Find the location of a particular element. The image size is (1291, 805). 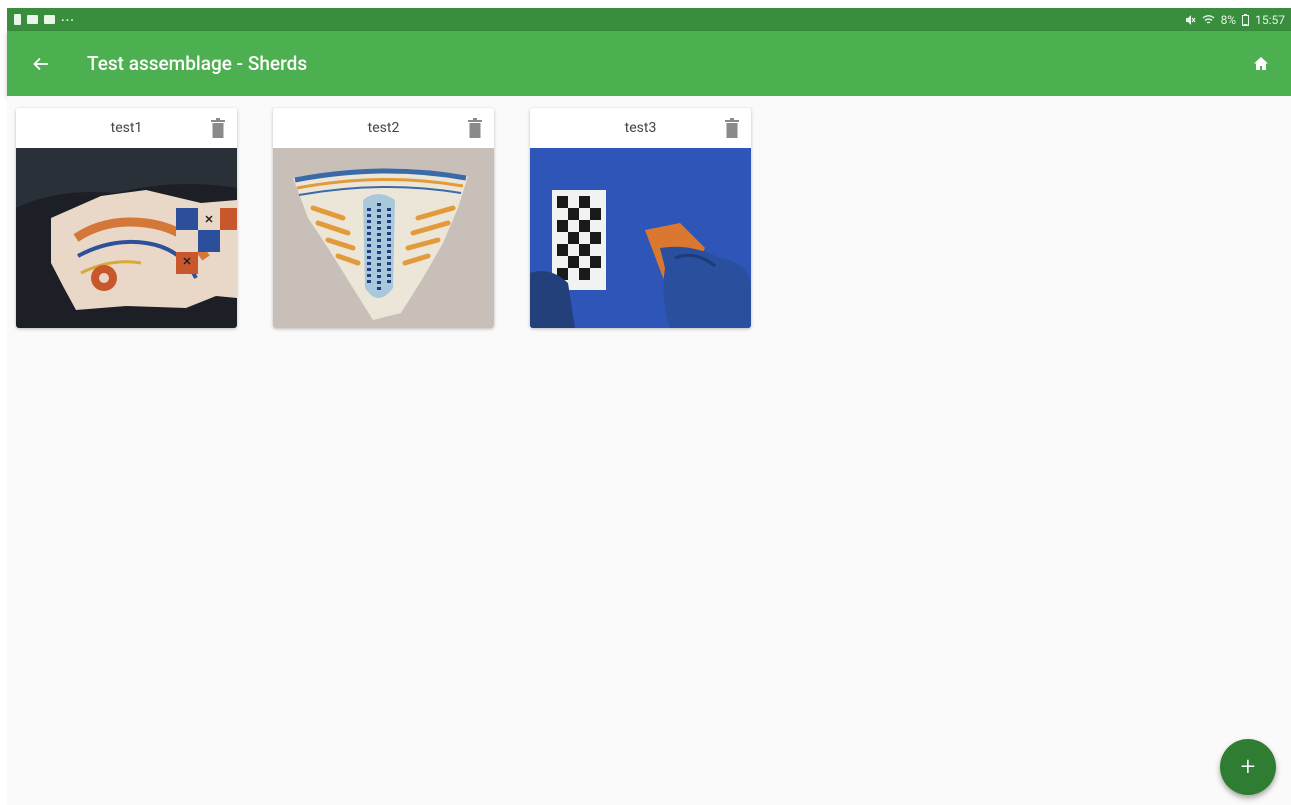

app-bar: Test assemblage - Sherds is located at coordinates (649, 63).